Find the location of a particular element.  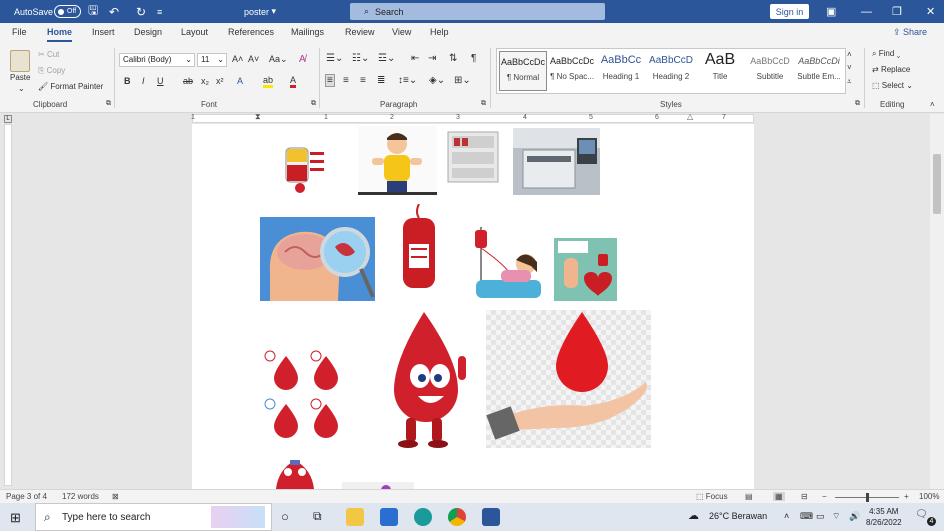

tab-file: File is located at coordinates (19, 32).